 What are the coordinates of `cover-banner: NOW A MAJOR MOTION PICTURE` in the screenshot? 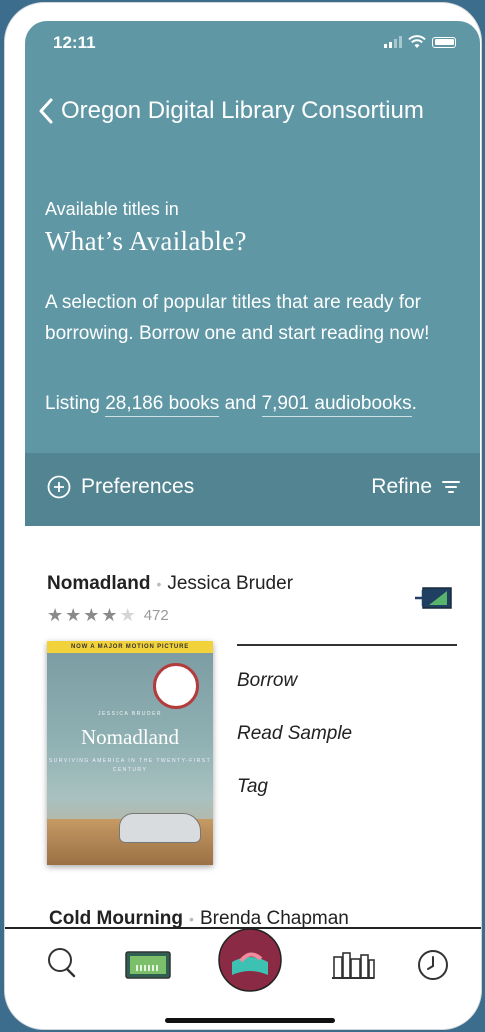 It's located at (130, 647).